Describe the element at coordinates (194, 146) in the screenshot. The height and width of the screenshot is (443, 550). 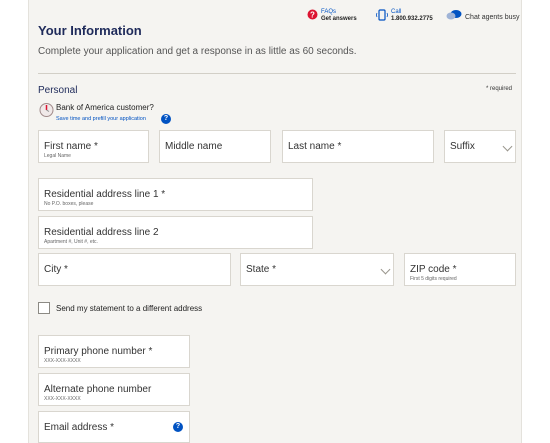
I see `middle-name-label: Middle name` at that location.